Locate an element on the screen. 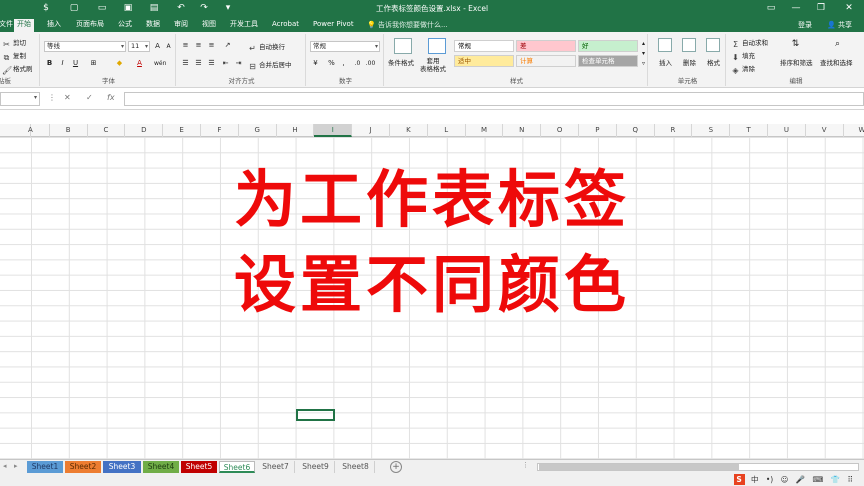 The width and height of the screenshot is (864, 486). format-button: 格式 is located at coordinates (713, 62).